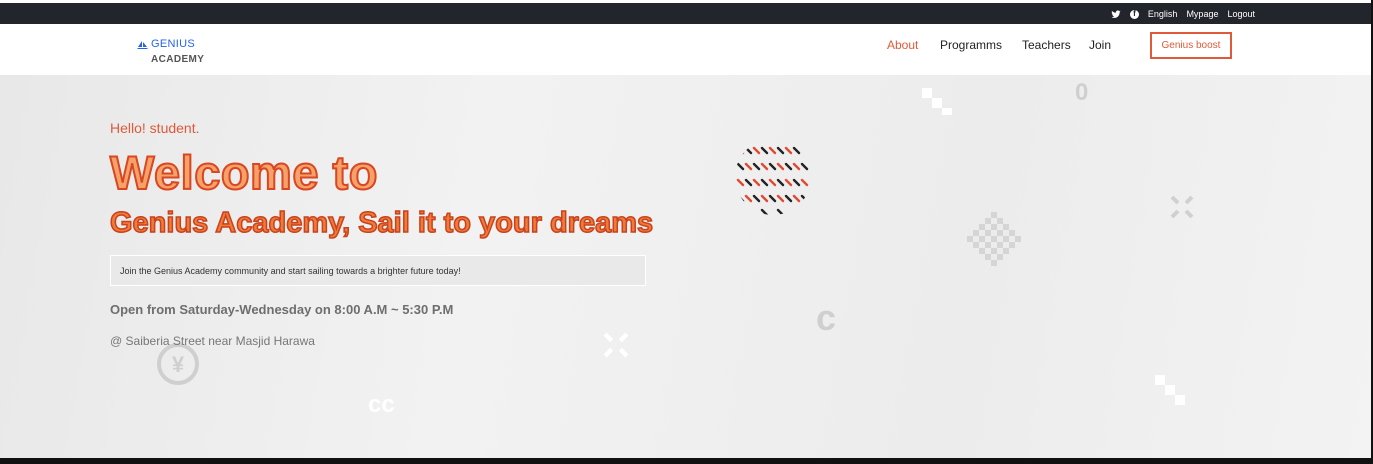  Describe the element at coordinates (1163, 14) in the screenshot. I see `language-link: English` at that location.